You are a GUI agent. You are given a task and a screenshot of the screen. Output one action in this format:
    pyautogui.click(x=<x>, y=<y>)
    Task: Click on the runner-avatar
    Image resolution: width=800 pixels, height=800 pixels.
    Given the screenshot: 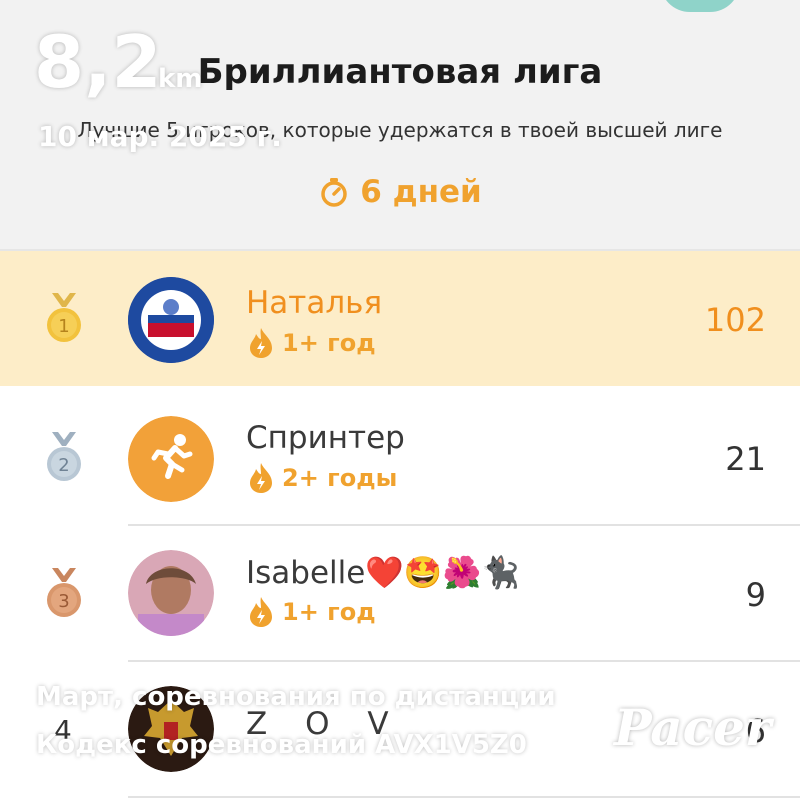 What is the action you would take?
    pyautogui.click(x=171, y=459)
    